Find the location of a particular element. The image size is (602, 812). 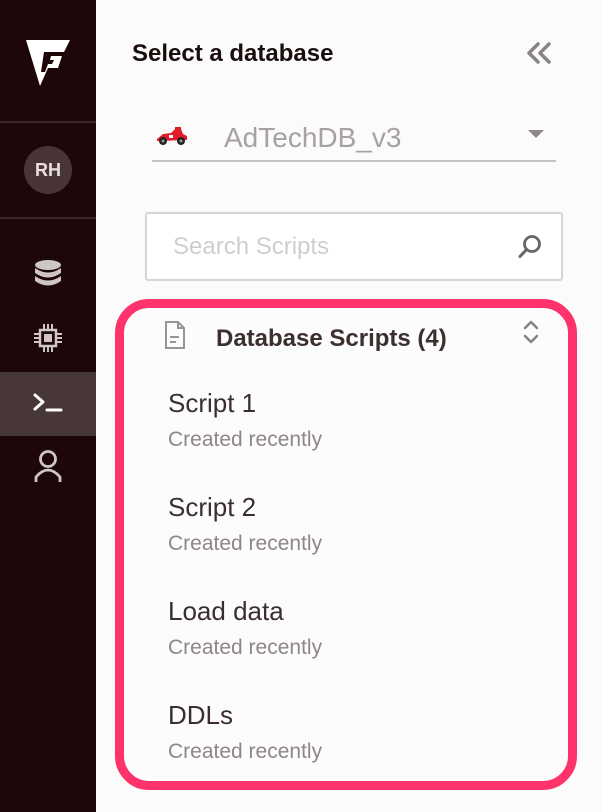

search-icon is located at coordinates (530, 249).